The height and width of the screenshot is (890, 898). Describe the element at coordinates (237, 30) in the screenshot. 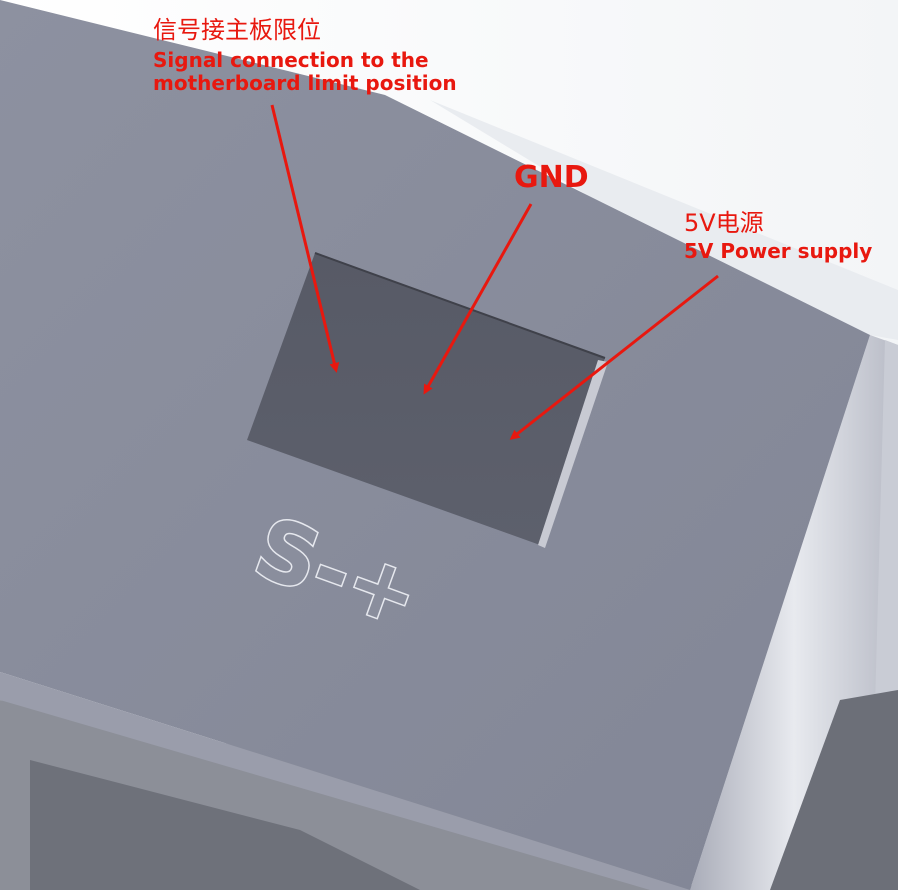

I see `signal-label-cn: 信号接主板限位` at that location.